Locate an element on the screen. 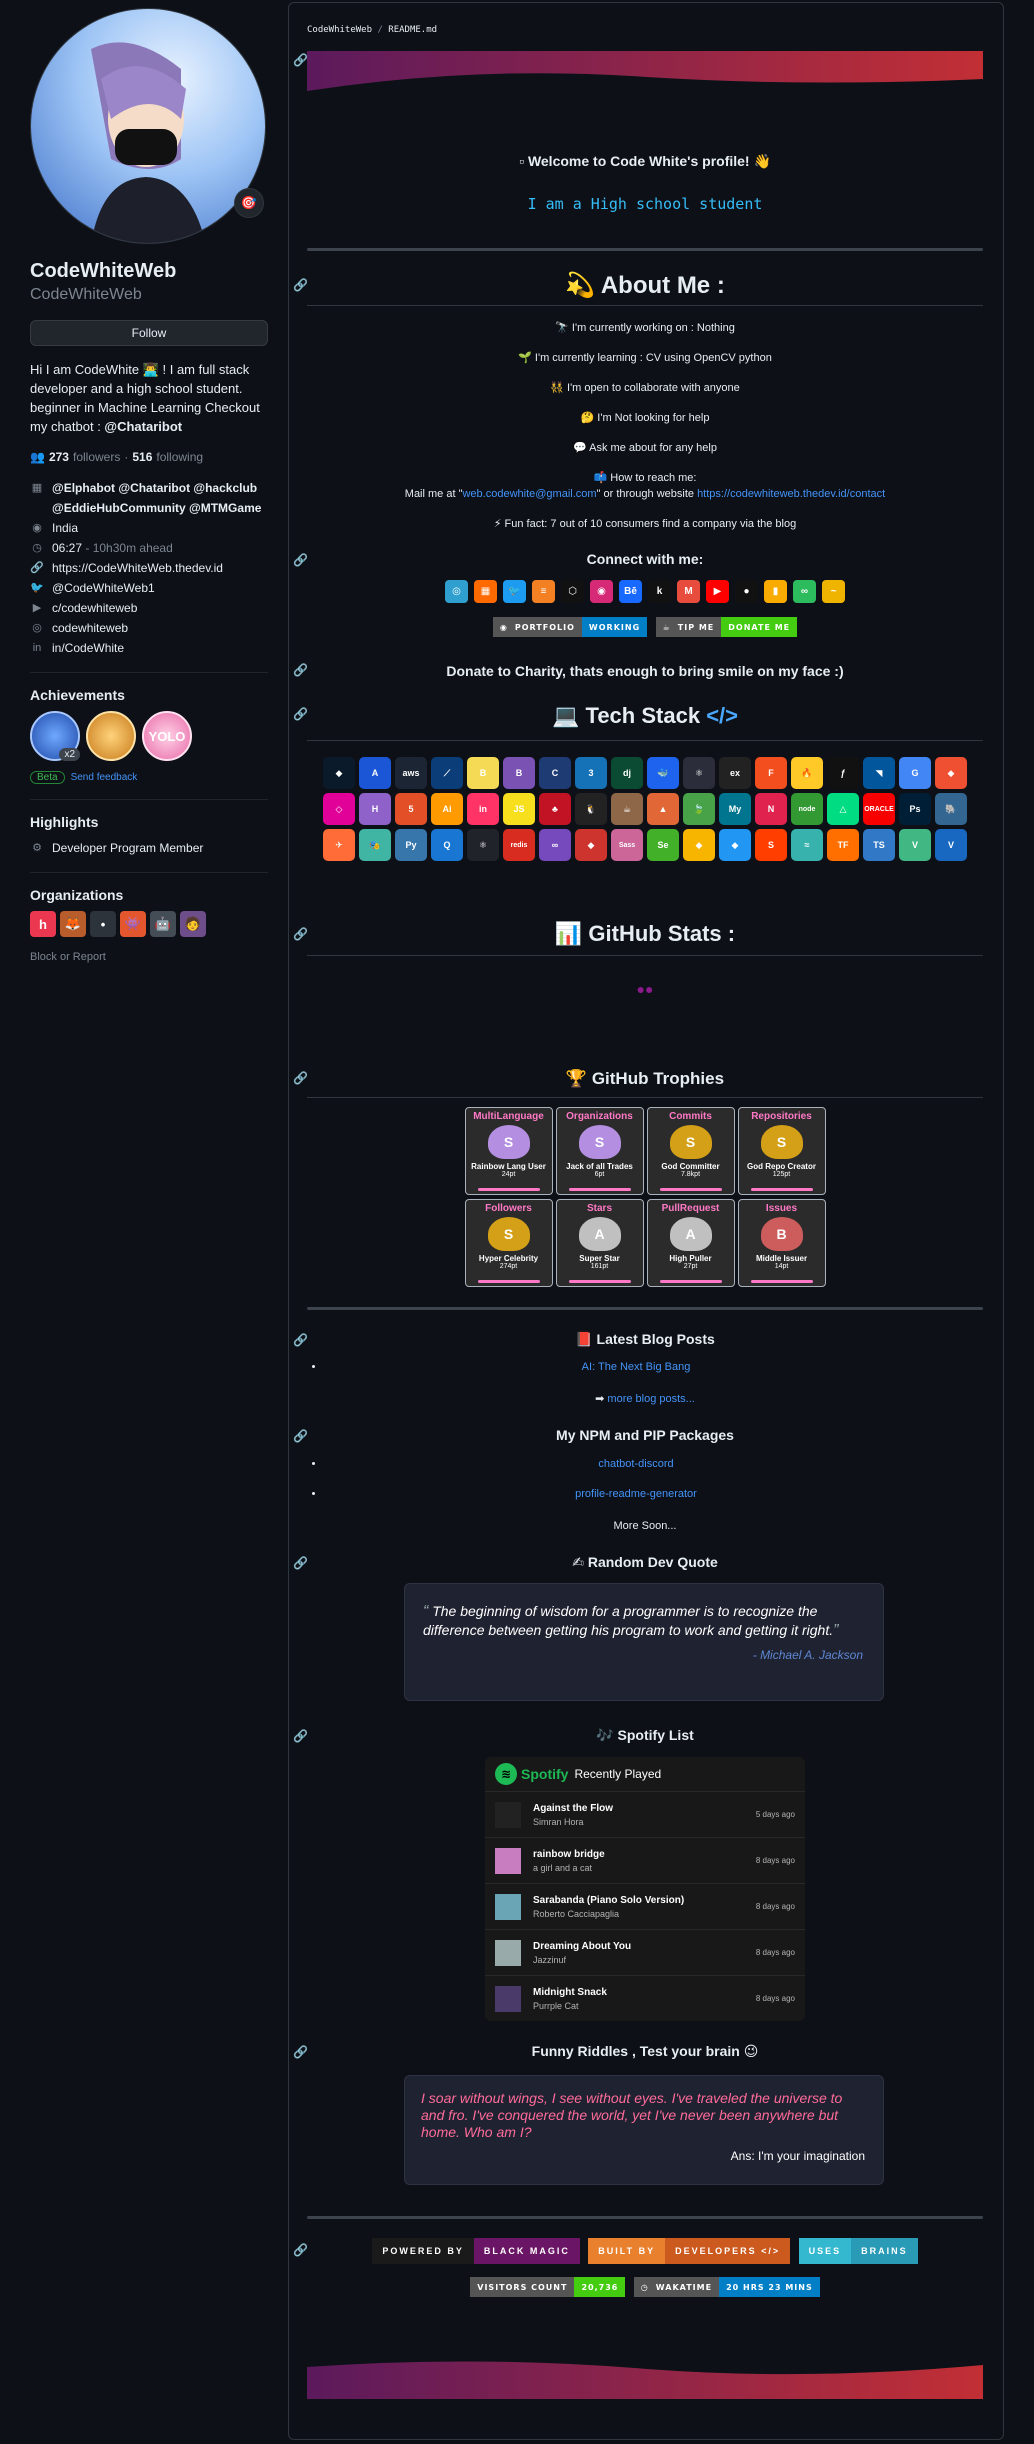 The image size is (1034, 2444). linkedin-link: in/CodeWhite is located at coordinates (88, 648).